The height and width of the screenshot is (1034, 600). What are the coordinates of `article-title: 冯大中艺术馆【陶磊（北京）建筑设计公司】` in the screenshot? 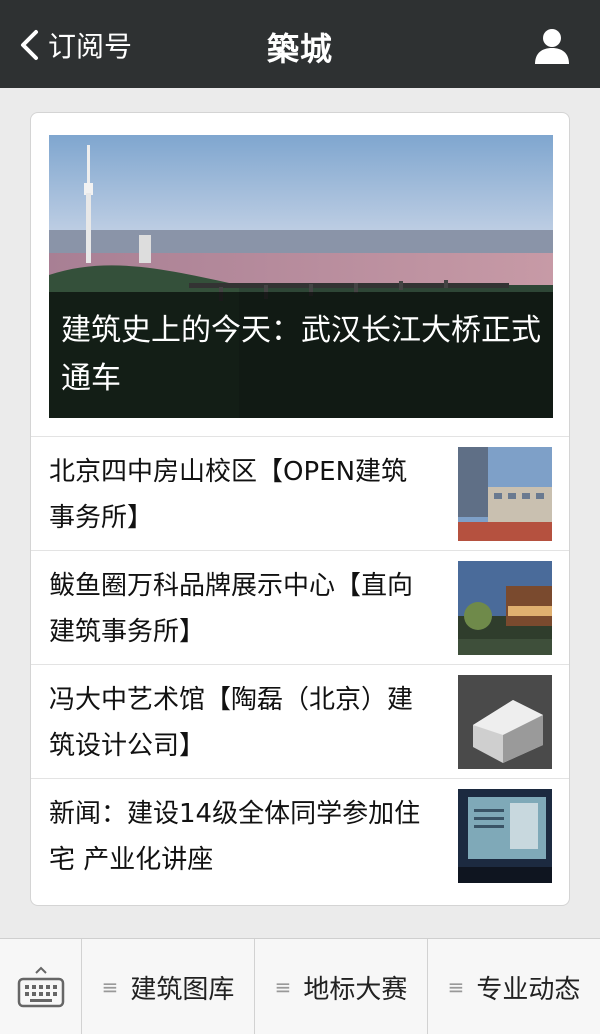 It's located at (231, 723).